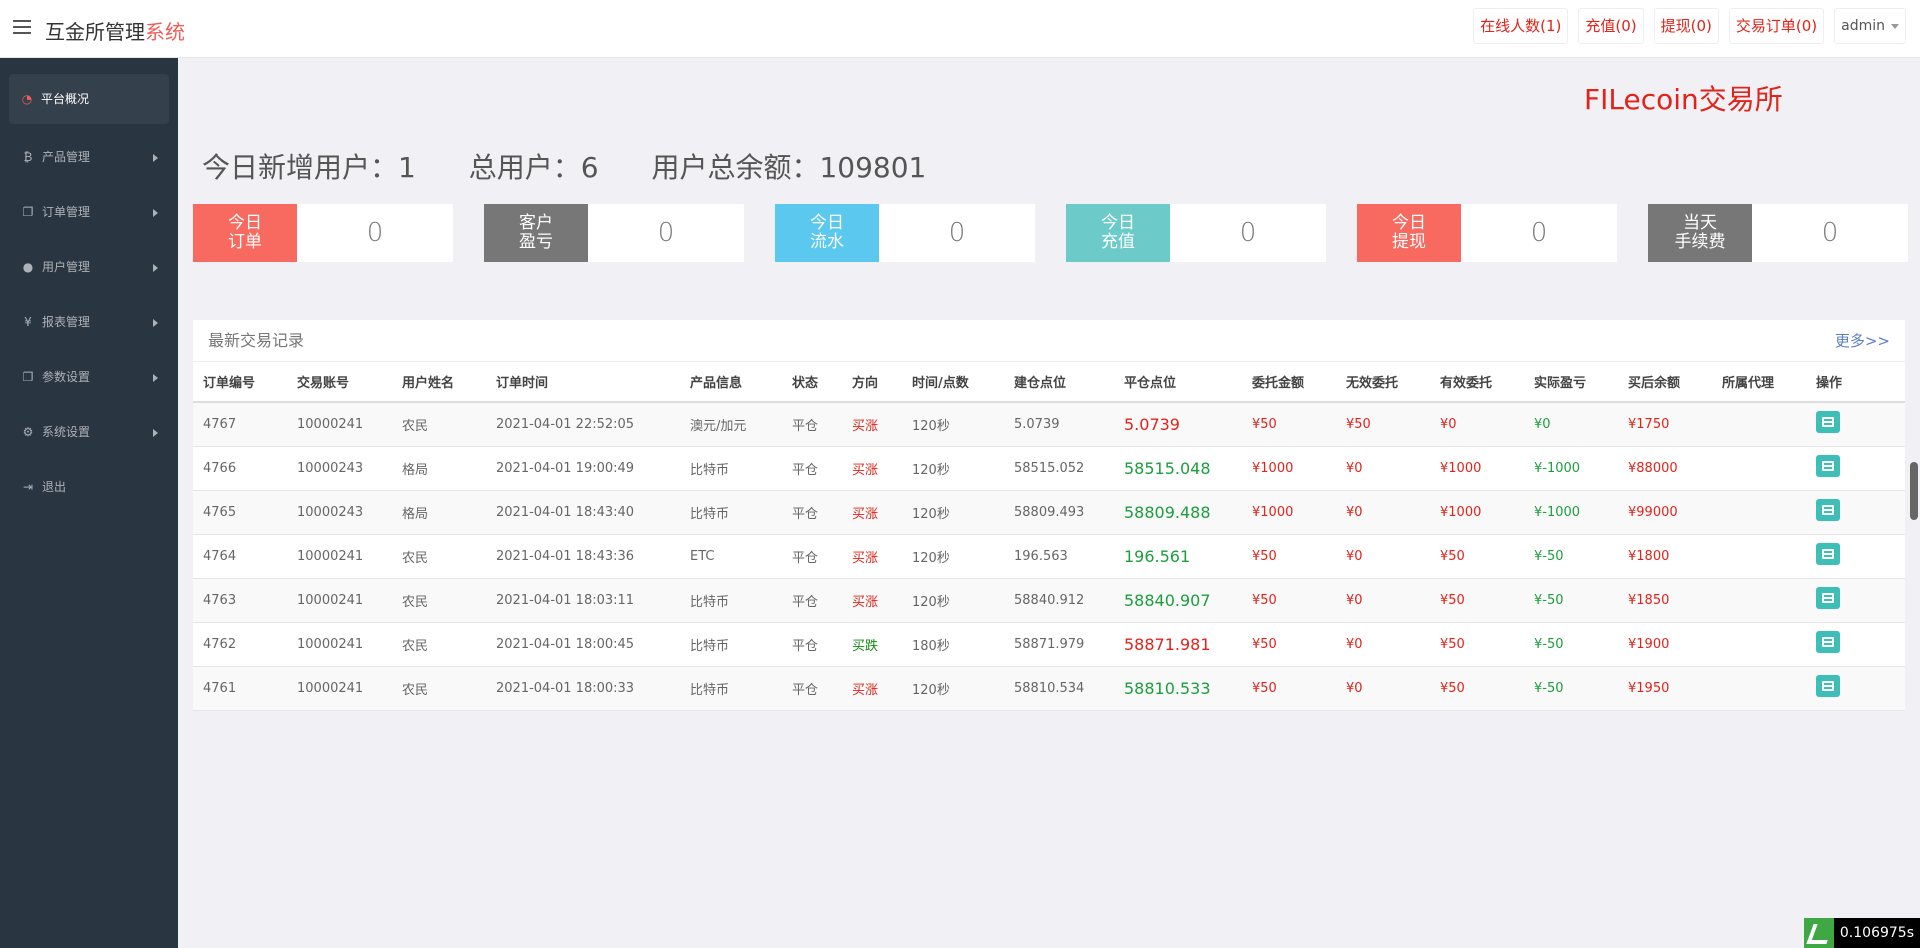 Image resolution: width=1920 pixels, height=948 pixels. Describe the element at coordinates (1683, 99) in the screenshot. I see `exchange-name: FILecoin交易所` at that location.